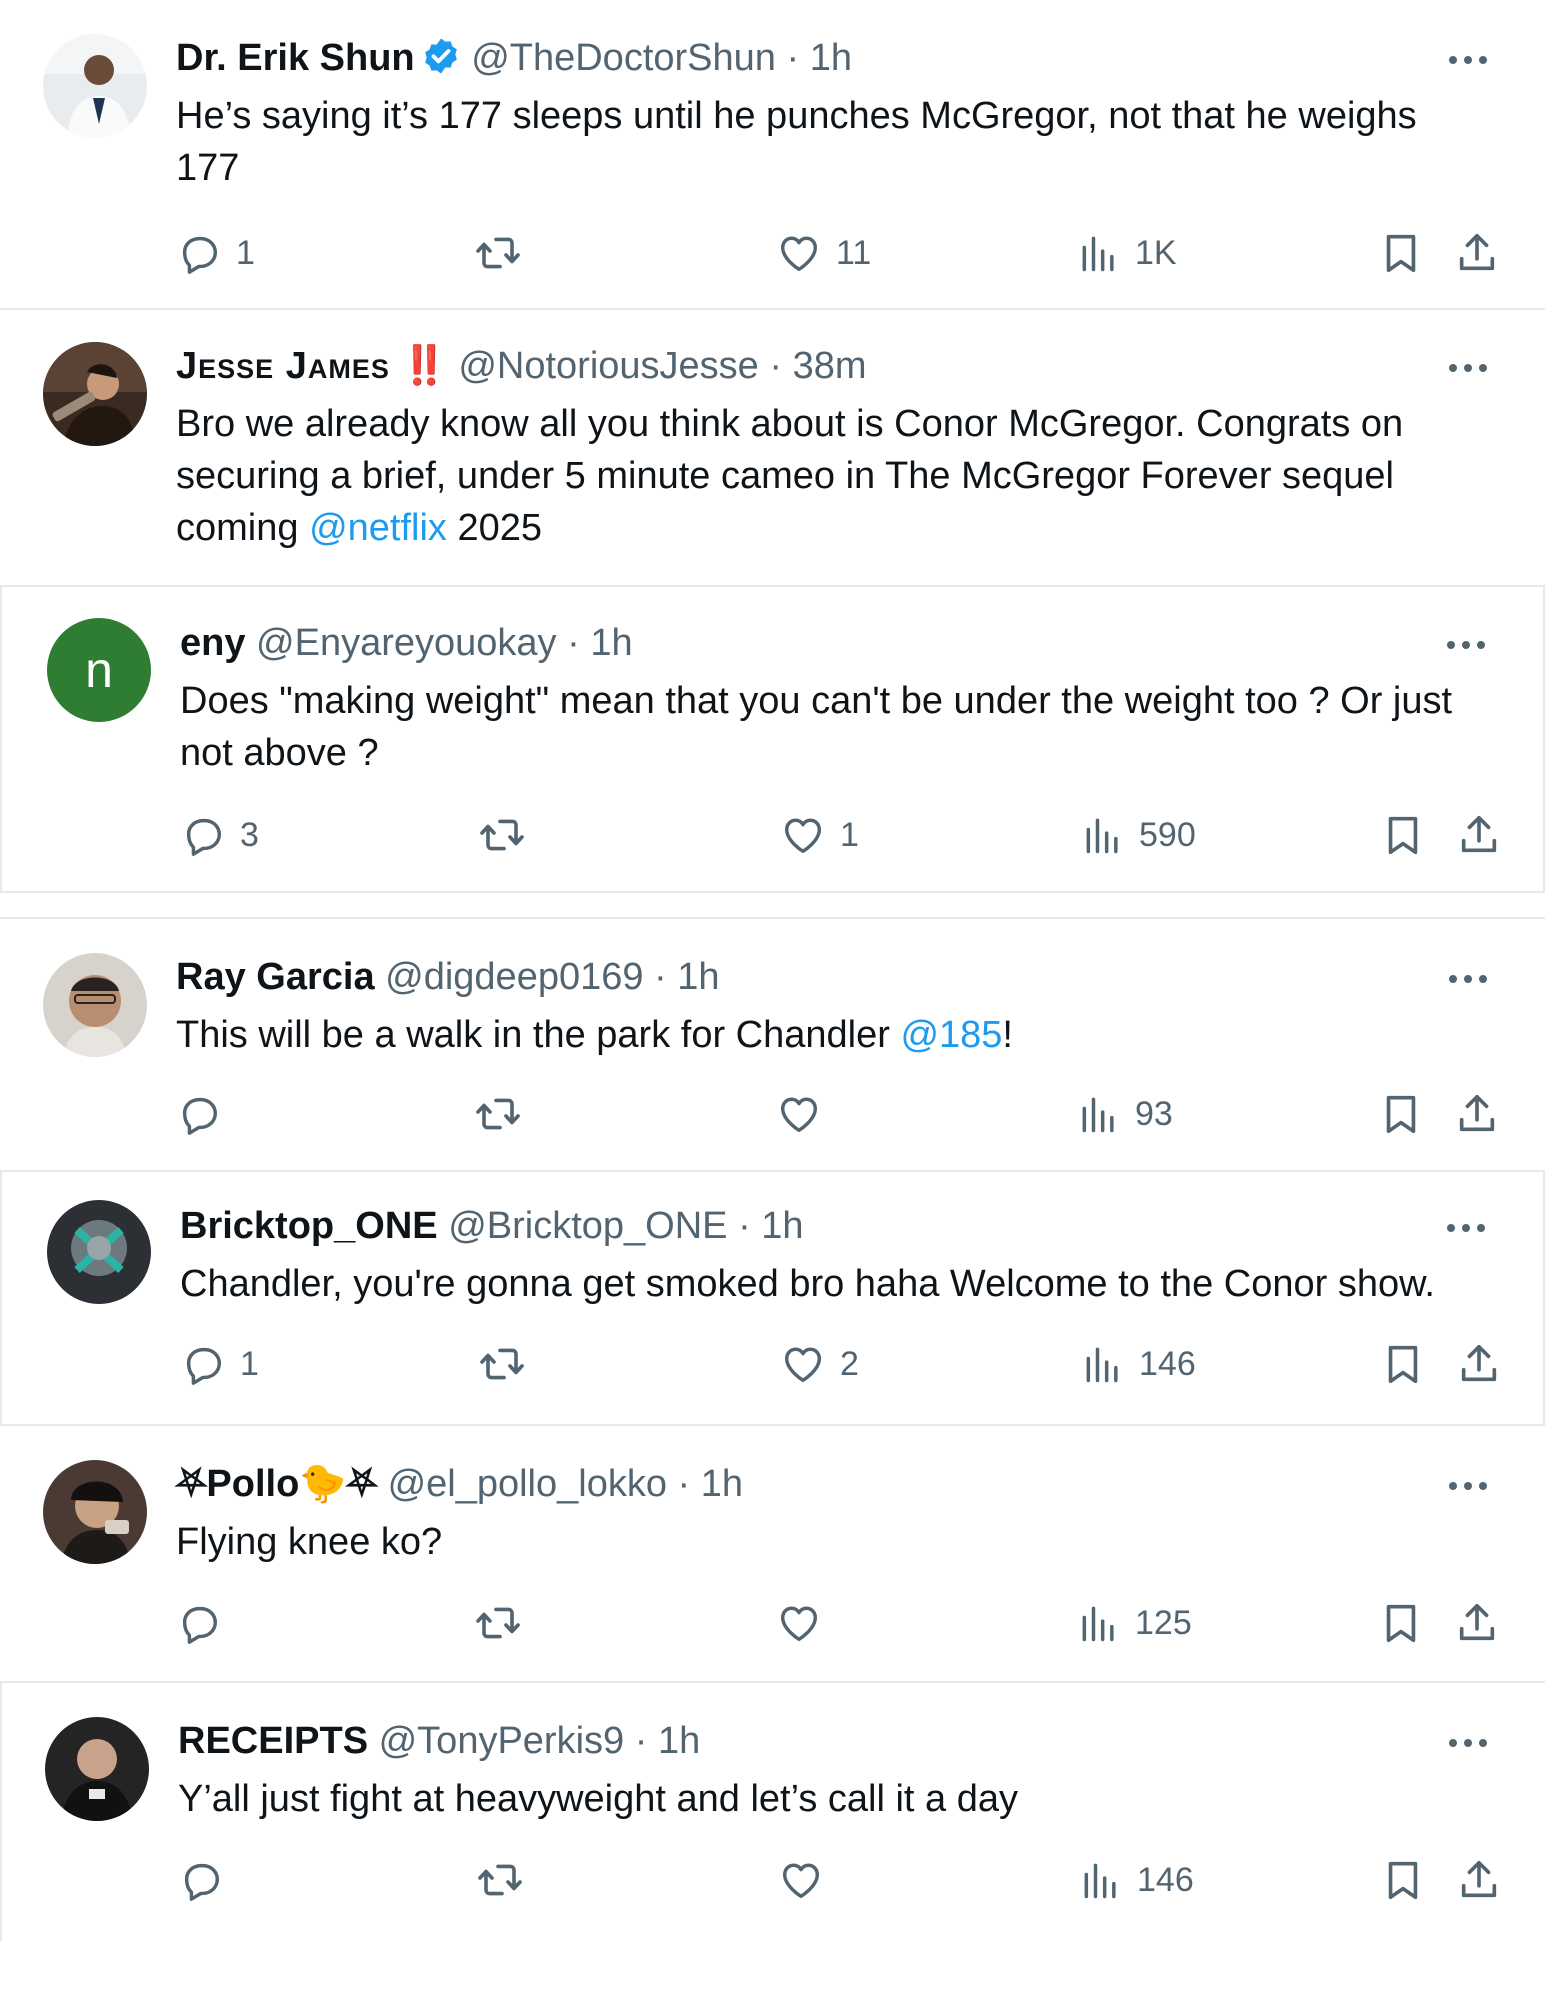 The height and width of the screenshot is (2000, 1545). What do you see at coordinates (587, 1226) in the screenshot?
I see `username: @Bricktop_ONE` at bounding box center [587, 1226].